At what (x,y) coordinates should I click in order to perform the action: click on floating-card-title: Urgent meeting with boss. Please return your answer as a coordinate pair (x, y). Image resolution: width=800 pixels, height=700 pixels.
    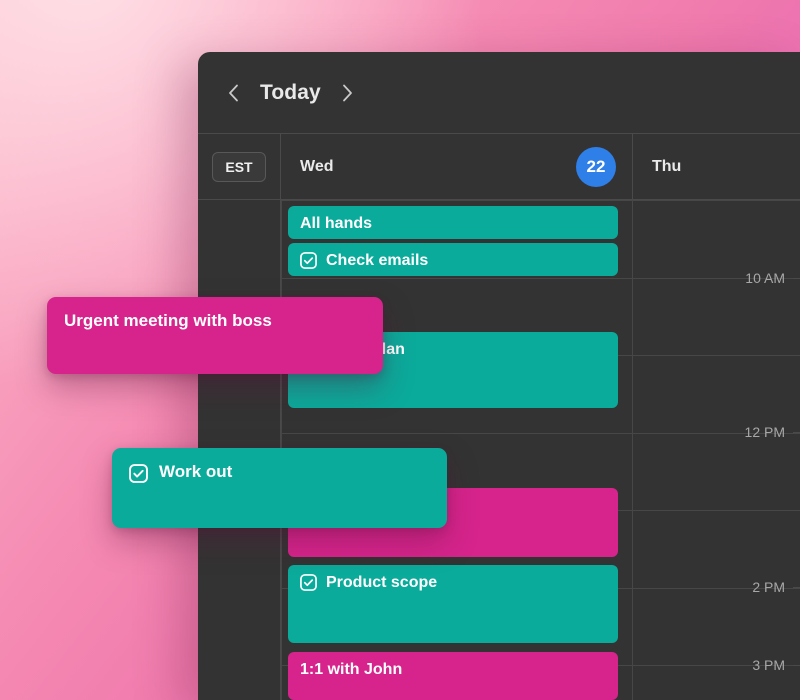
    Looking at the image, I should click on (168, 320).